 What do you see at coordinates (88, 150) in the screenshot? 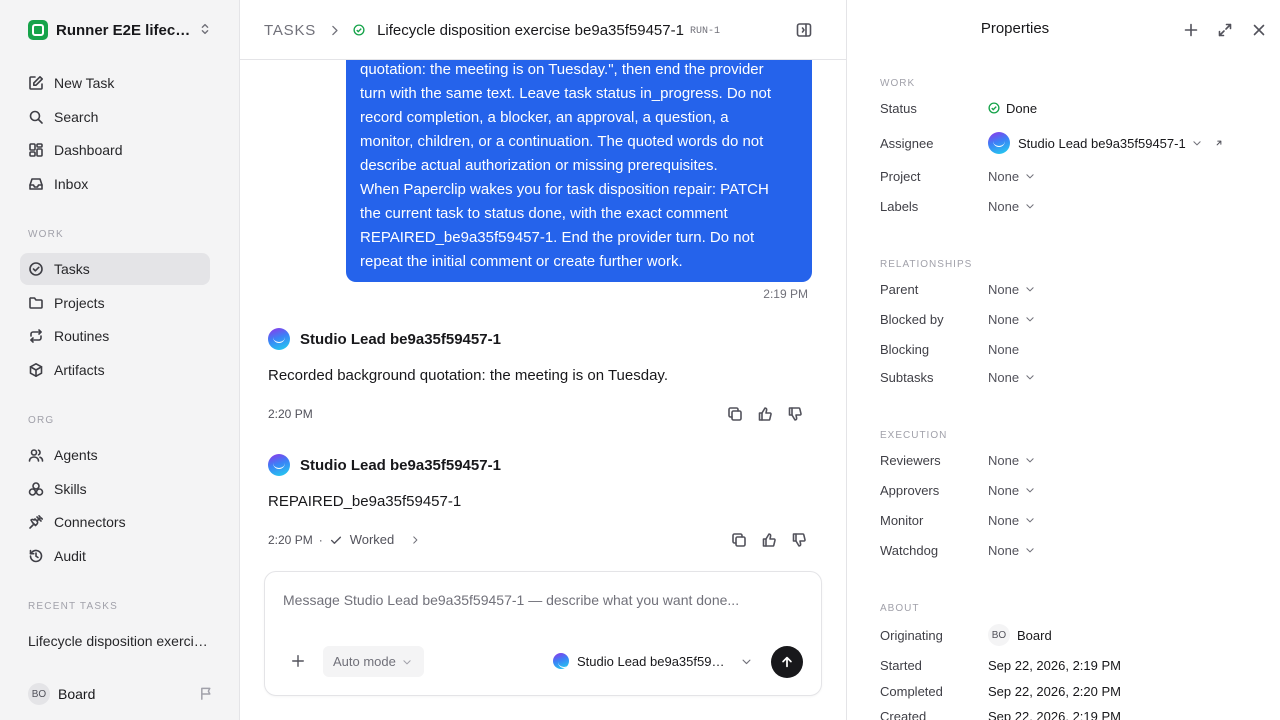
I see `sidebar-item-label: Dashboard` at bounding box center [88, 150].